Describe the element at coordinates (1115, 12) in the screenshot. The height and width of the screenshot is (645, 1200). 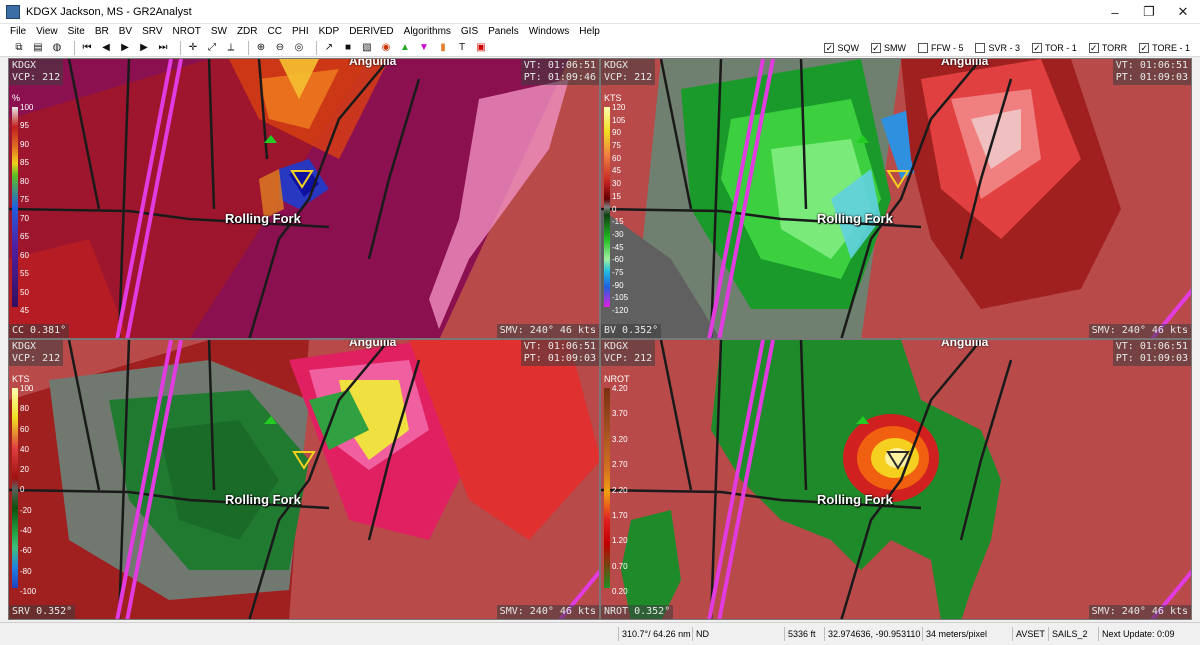
I see `minimize-icon: –` at that location.